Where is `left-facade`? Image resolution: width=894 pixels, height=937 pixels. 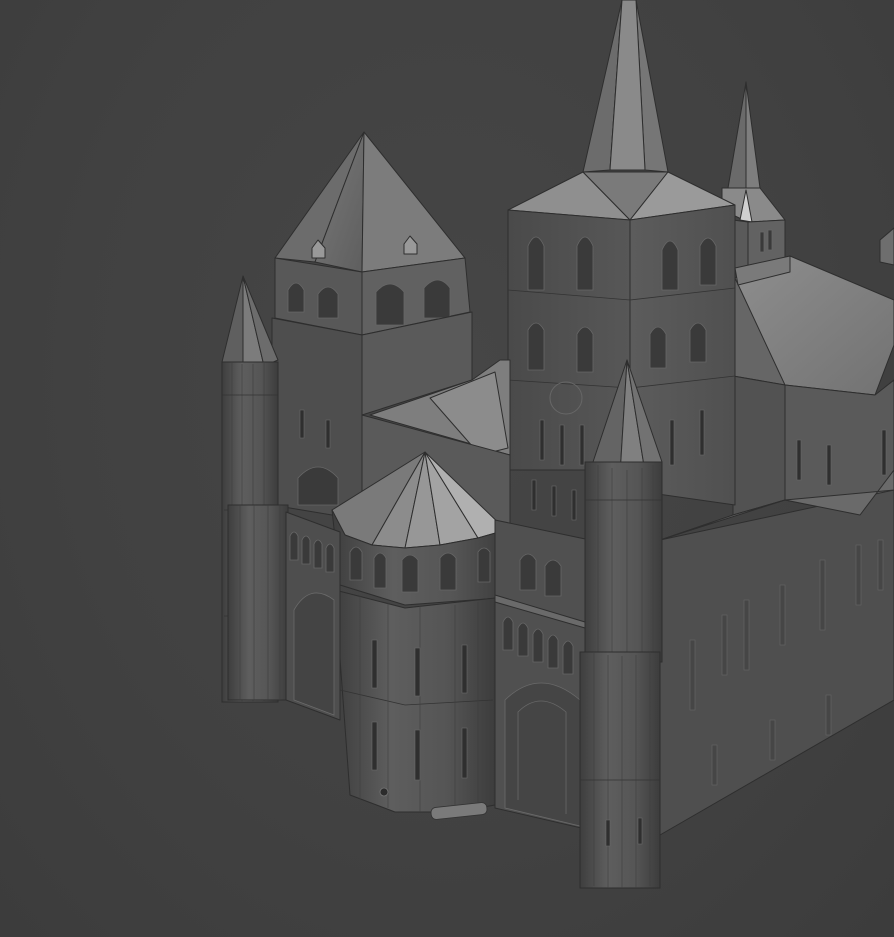 left-facade is located at coordinates (313, 616).